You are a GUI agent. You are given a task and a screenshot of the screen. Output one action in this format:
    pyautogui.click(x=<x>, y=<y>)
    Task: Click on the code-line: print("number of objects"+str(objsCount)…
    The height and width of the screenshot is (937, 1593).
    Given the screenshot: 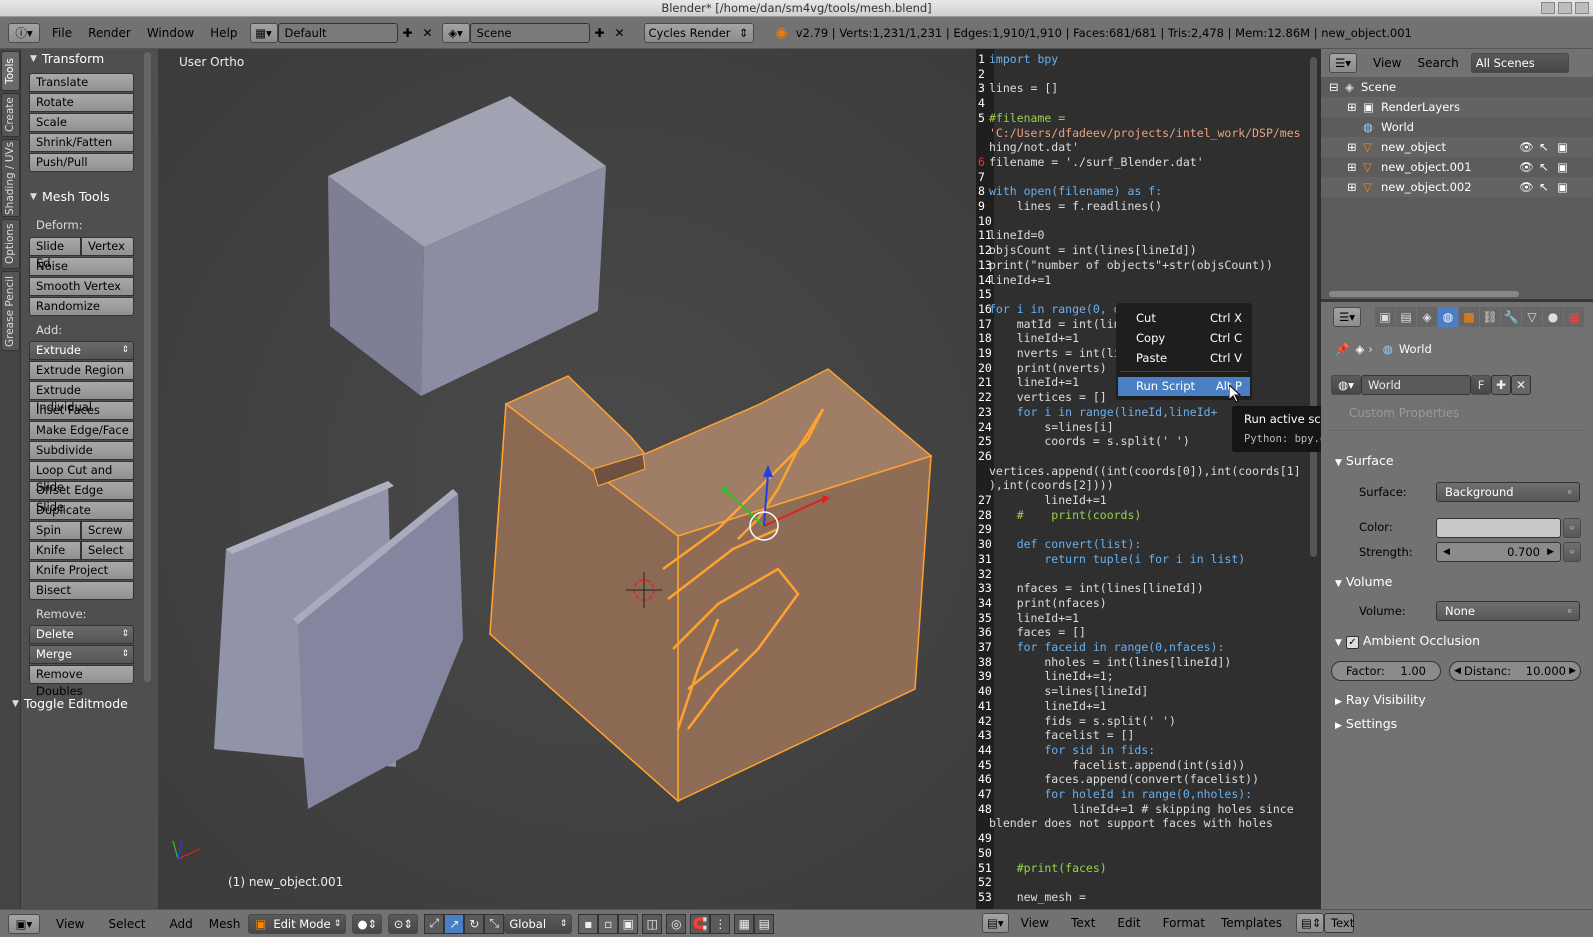 What is the action you would take?
    pyautogui.click(x=1149, y=265)
    